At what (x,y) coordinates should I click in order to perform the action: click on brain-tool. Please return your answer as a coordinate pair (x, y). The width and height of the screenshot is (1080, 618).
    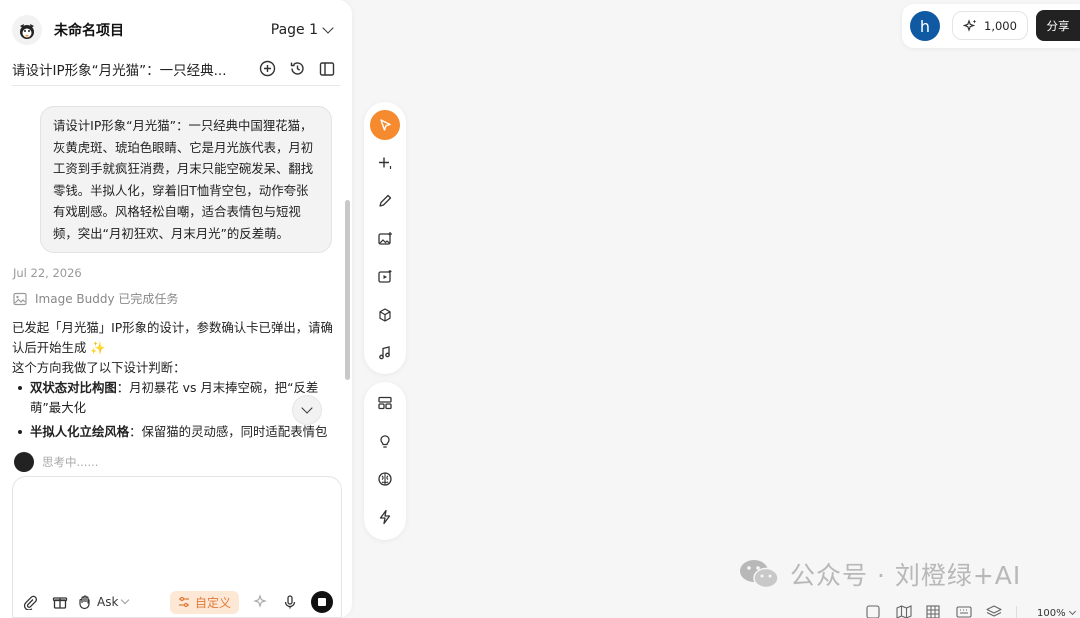
    Looking at the image, I should click on (385, 479).